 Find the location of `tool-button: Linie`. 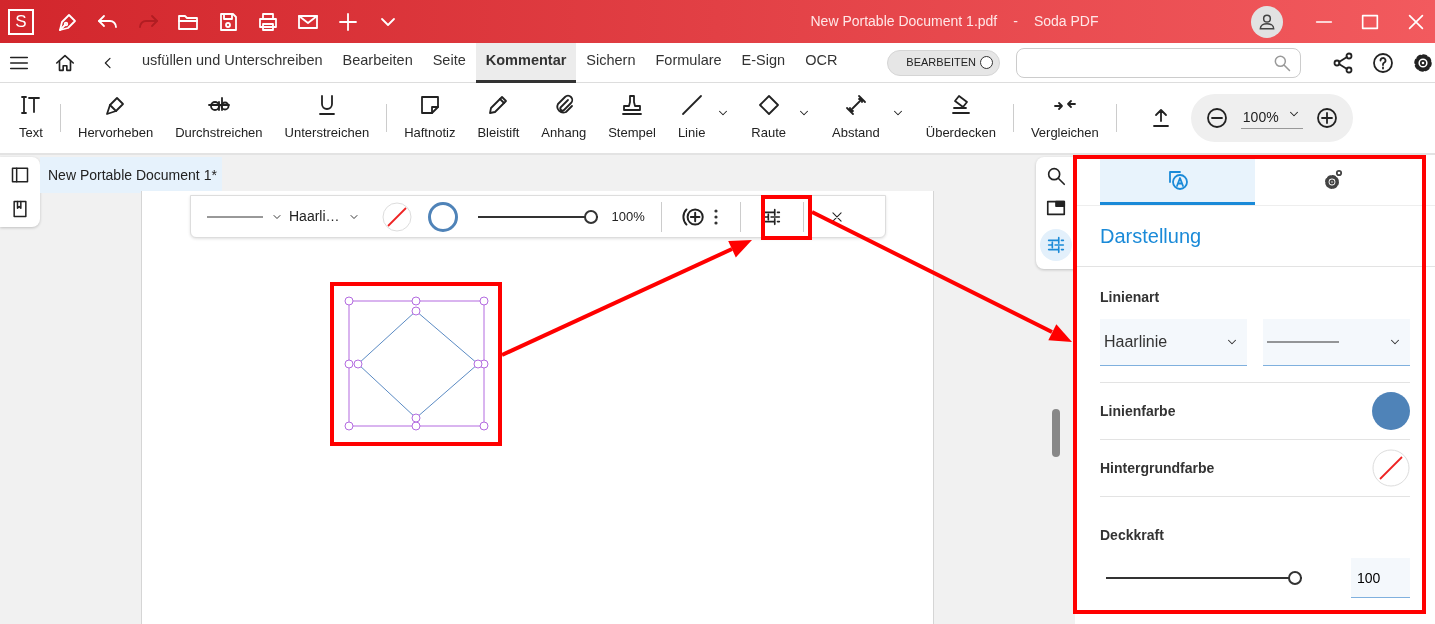

tool-button: Linie is located at coordinates (691, 118).